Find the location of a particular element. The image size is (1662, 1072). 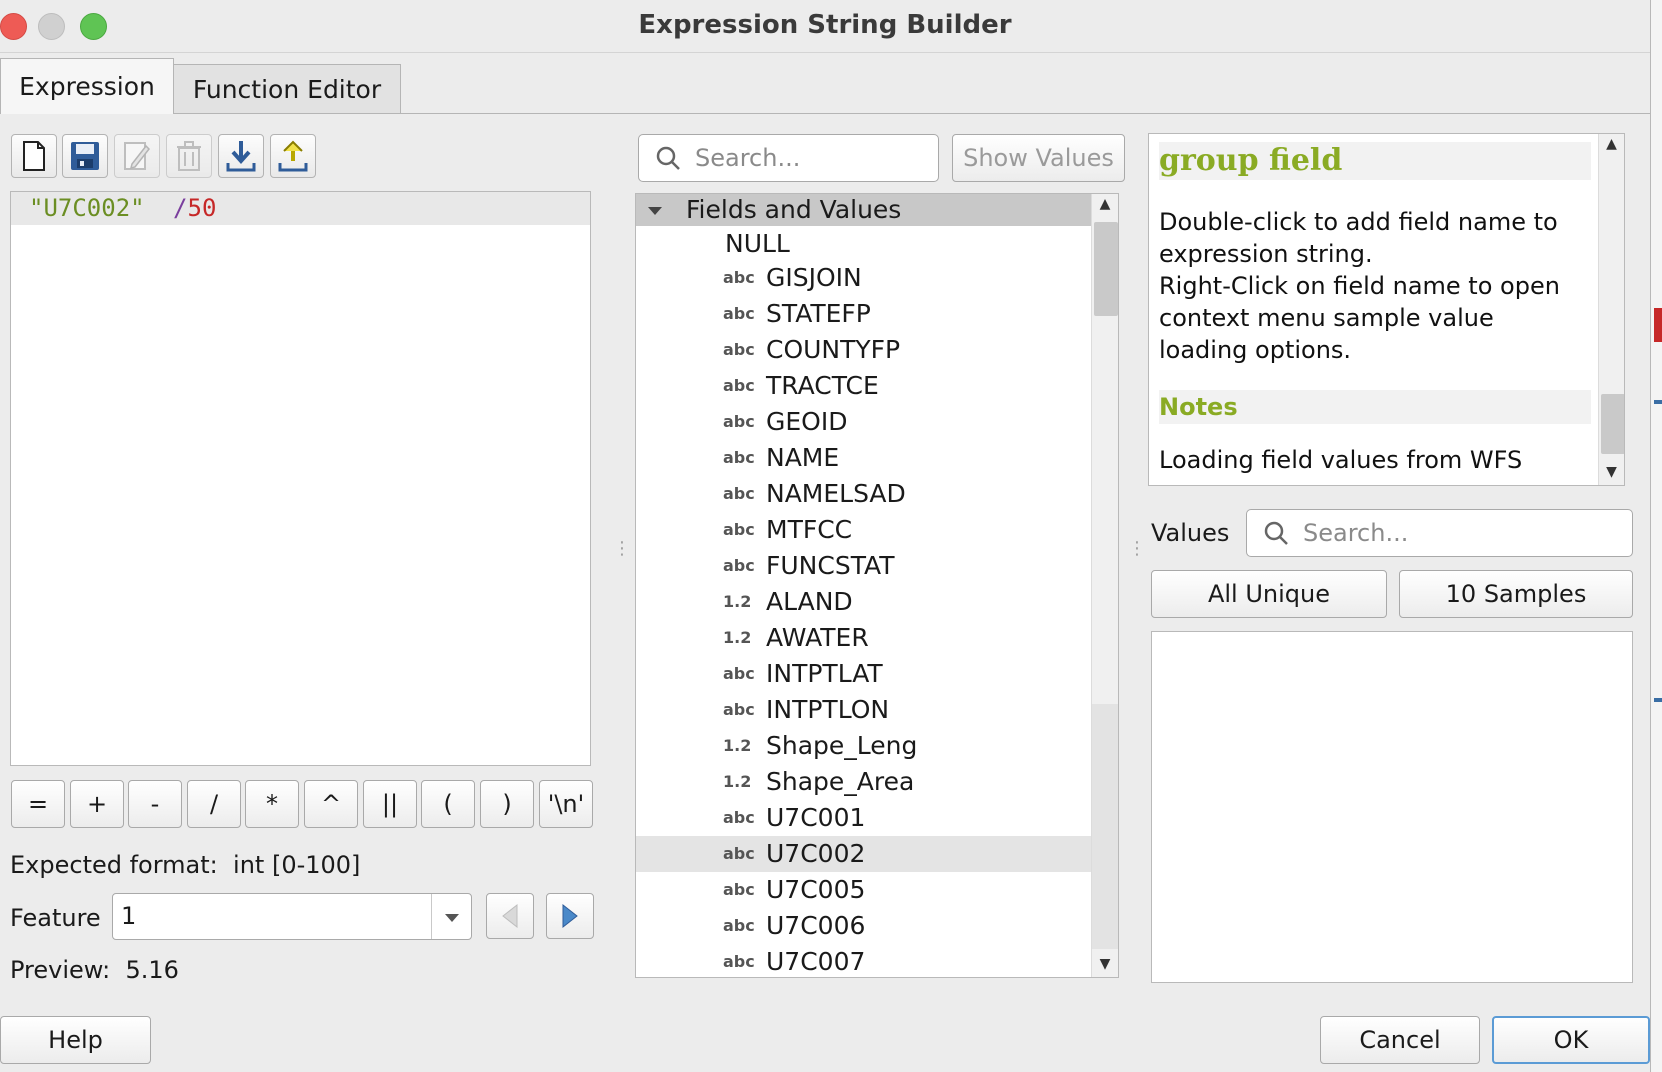

help-notes-heading: Notes is located at coordinates (1375, 407).